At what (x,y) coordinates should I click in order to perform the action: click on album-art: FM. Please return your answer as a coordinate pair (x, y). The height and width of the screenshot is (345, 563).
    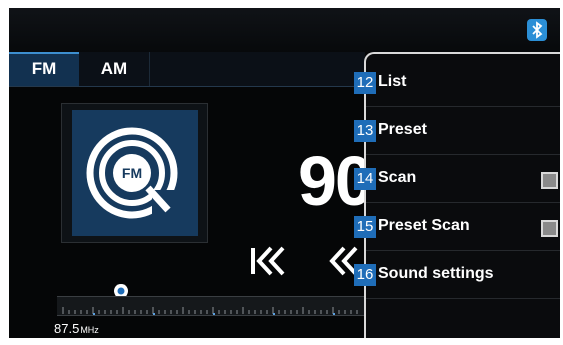
    Looking at the image, I should click on (134, 173).